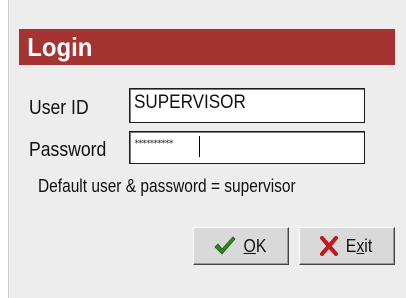  What do you see at coordinates (328, 246) in the screenshot?
I see `x-icon` at bounding box center [328, 246].